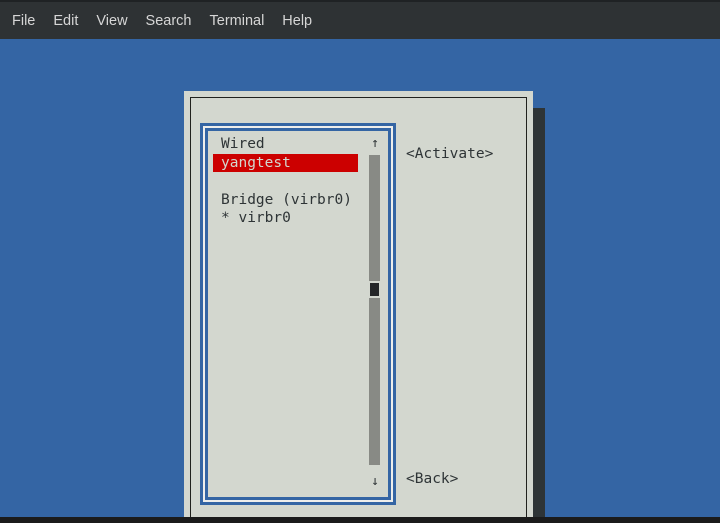  What do you see at coordinates (169, 21) in the screenshot?
I see `menu-search: Search` at bounding box center [169, 21].